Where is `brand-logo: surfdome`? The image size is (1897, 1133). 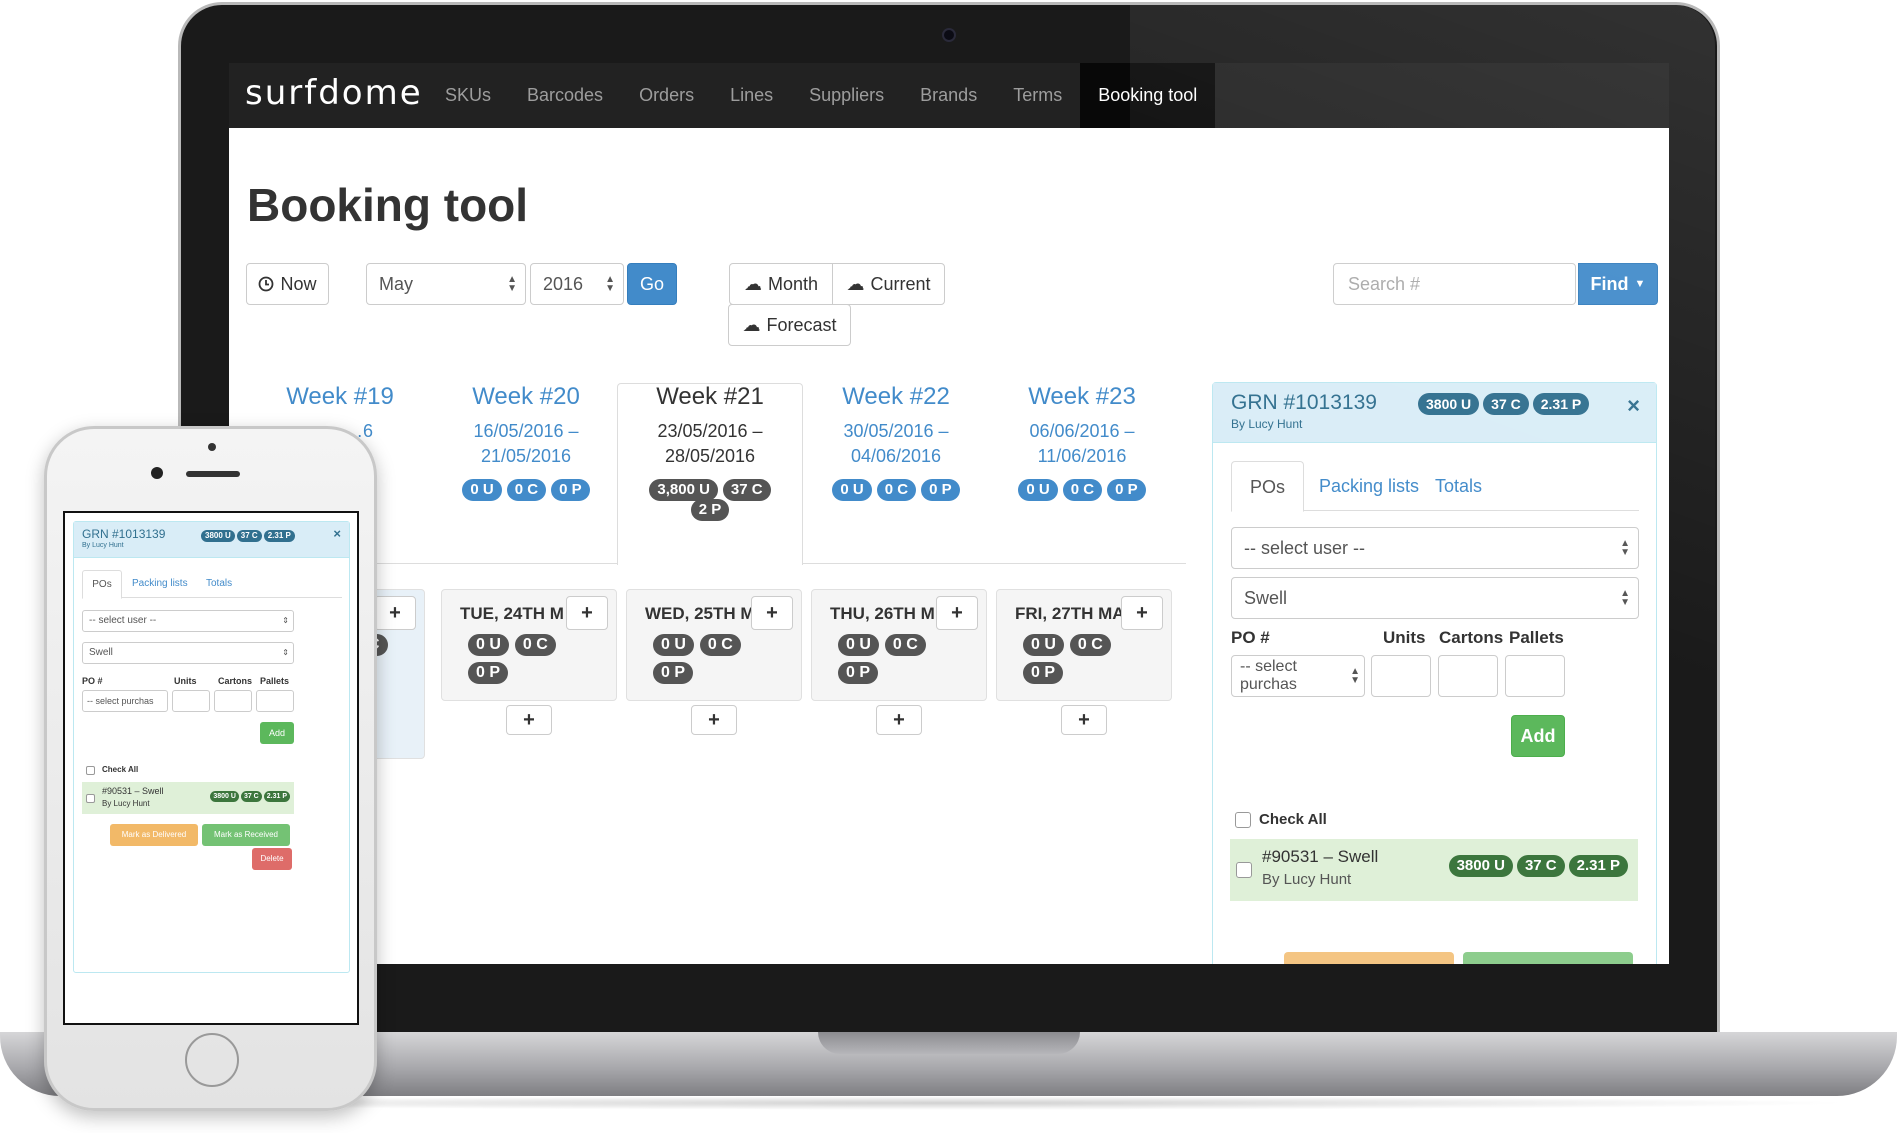
brand-logo: surfdome is located at coordinates (334, 93).